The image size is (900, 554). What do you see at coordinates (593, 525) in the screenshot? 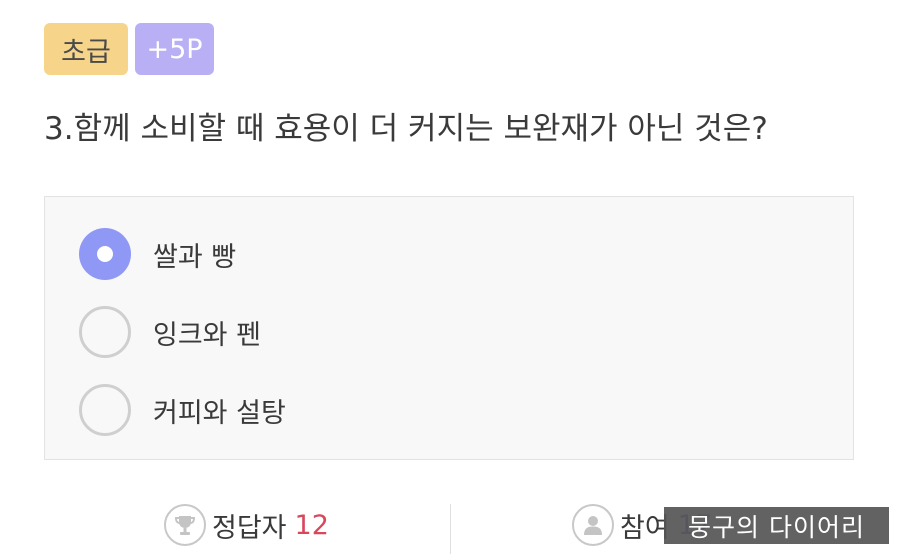
I see `person-icon` at bounding box center [593, 525].